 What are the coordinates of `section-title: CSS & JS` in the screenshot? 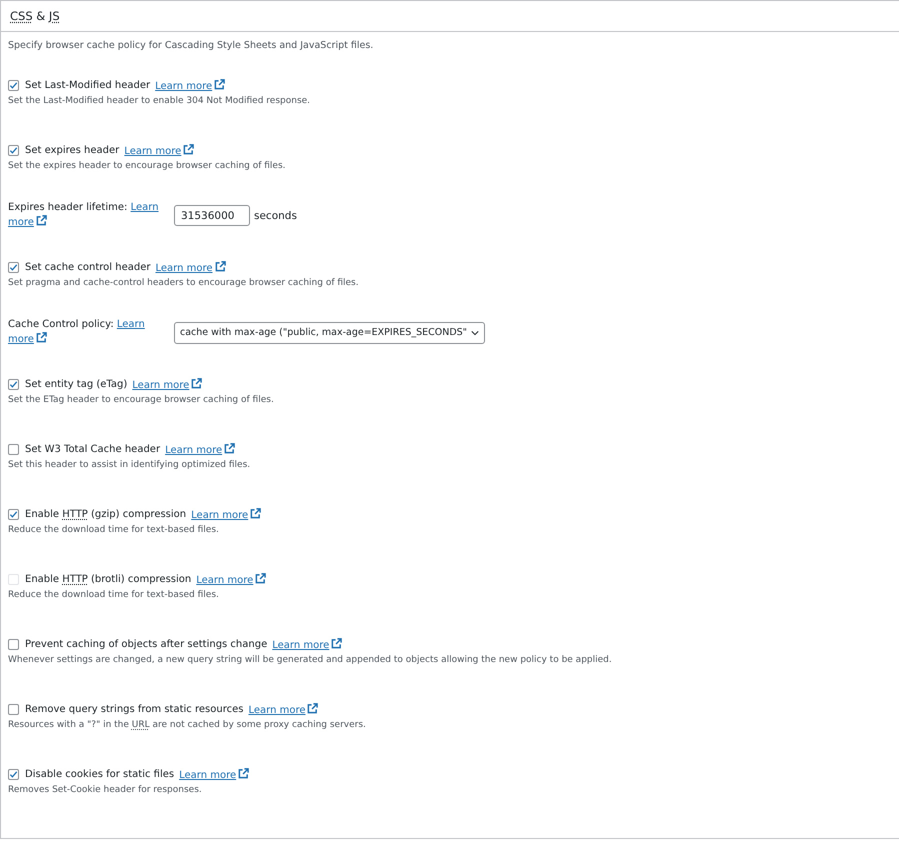 It's located at (35, 16).